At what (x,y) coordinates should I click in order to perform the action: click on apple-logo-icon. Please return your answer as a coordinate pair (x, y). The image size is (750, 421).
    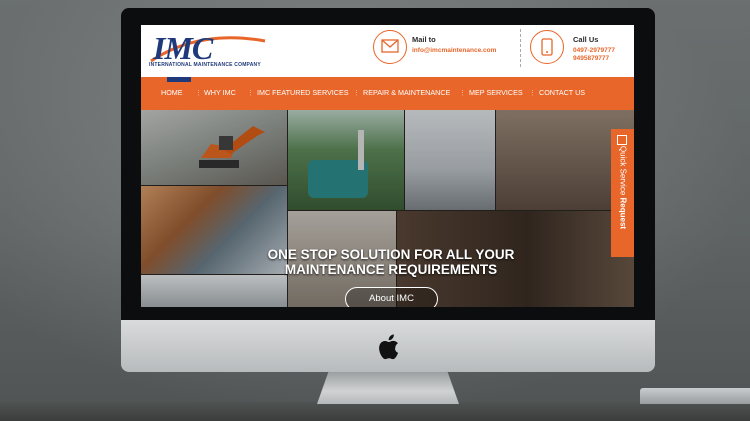
    Looking at the image, I should click on (389, 347).